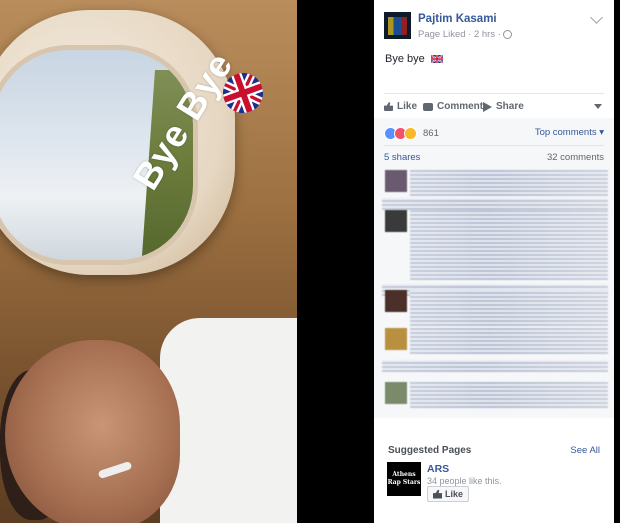 The image size is (620, 523). I want to click on see-all-link: See All, so click(585, 450).